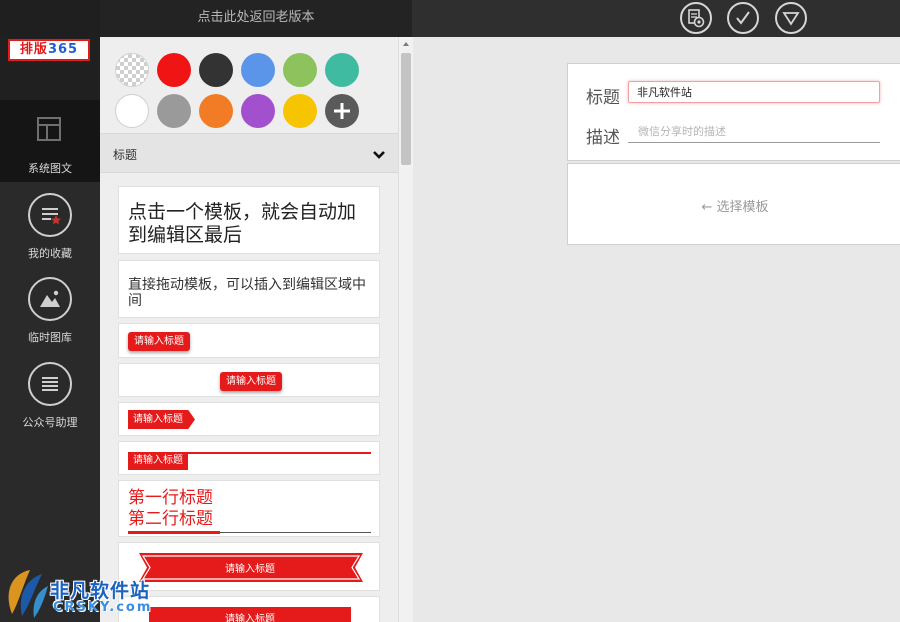 The image size is (900, 622). I want to click on title-label: 标题, so click(603, 98).